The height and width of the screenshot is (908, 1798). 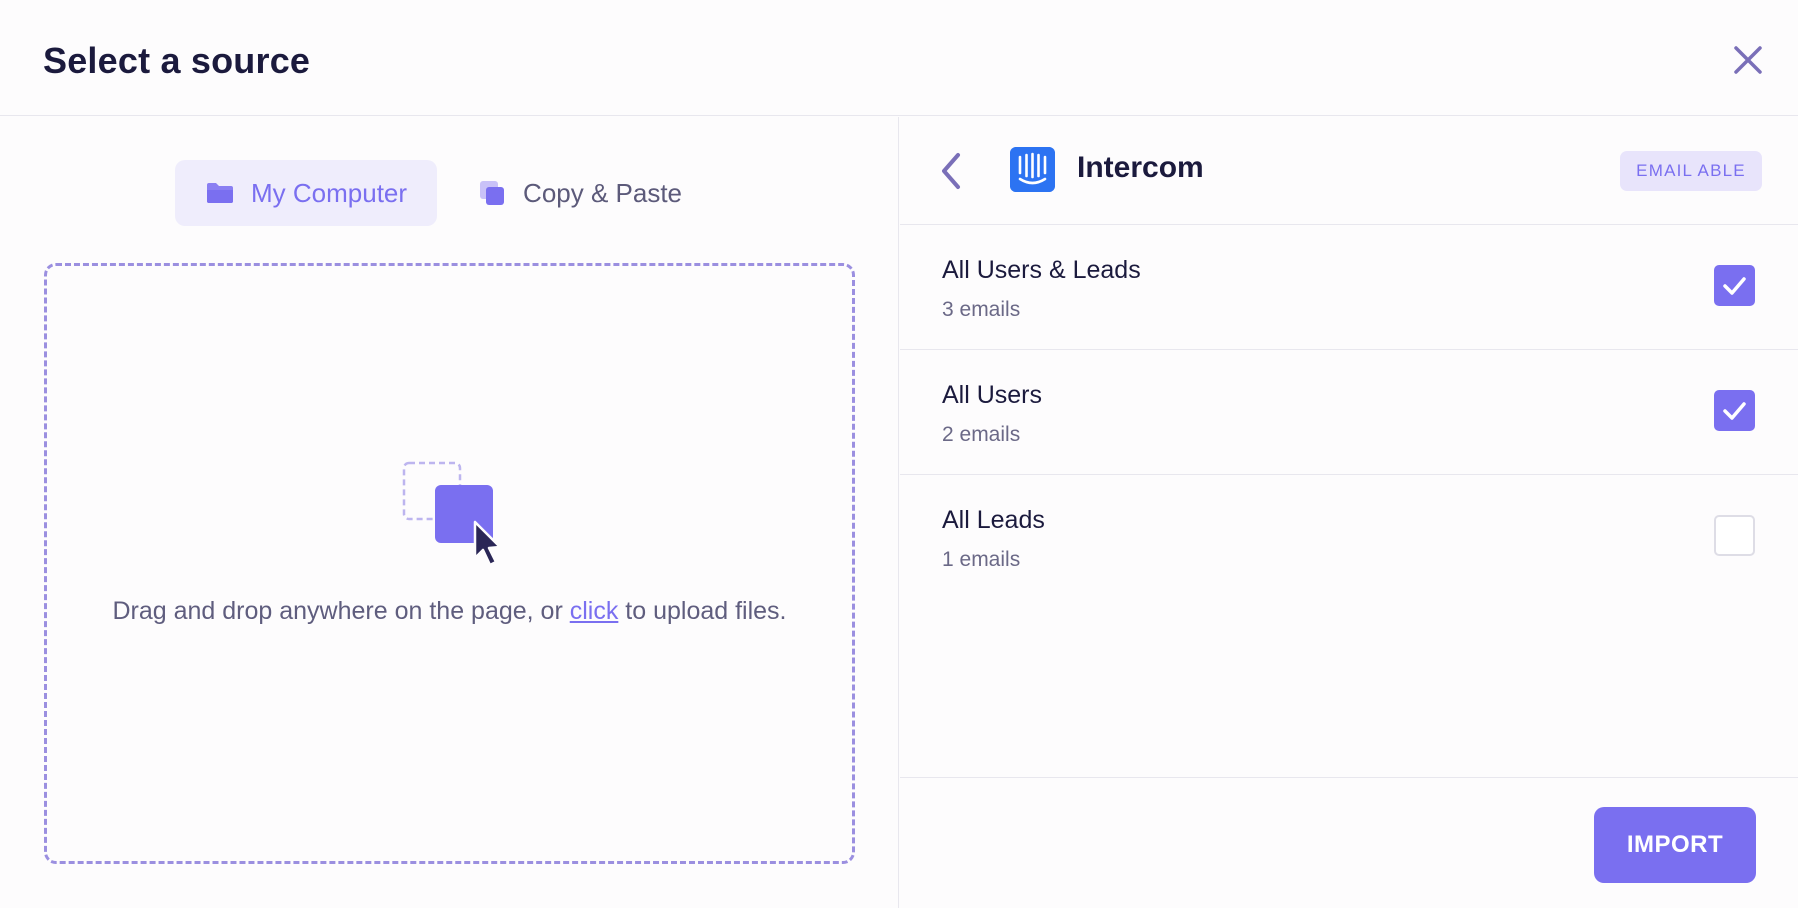 What do you see at coordinates (603, 192) in the screenshot?
I see `tab-label: Copy & Paste` at bounding box center [603, 192].